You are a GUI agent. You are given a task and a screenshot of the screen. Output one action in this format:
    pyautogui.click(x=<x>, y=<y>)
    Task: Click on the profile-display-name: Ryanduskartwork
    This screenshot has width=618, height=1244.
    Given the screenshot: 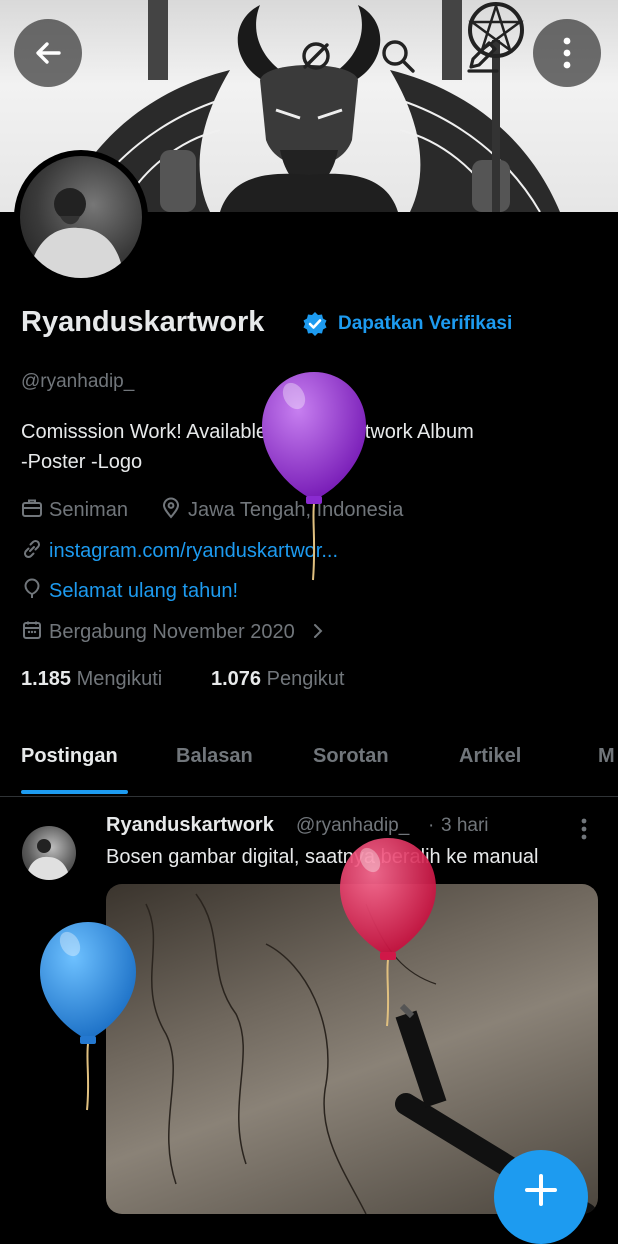 What is the action you would take?
    pyautogui.click(x=143, y=322)
    